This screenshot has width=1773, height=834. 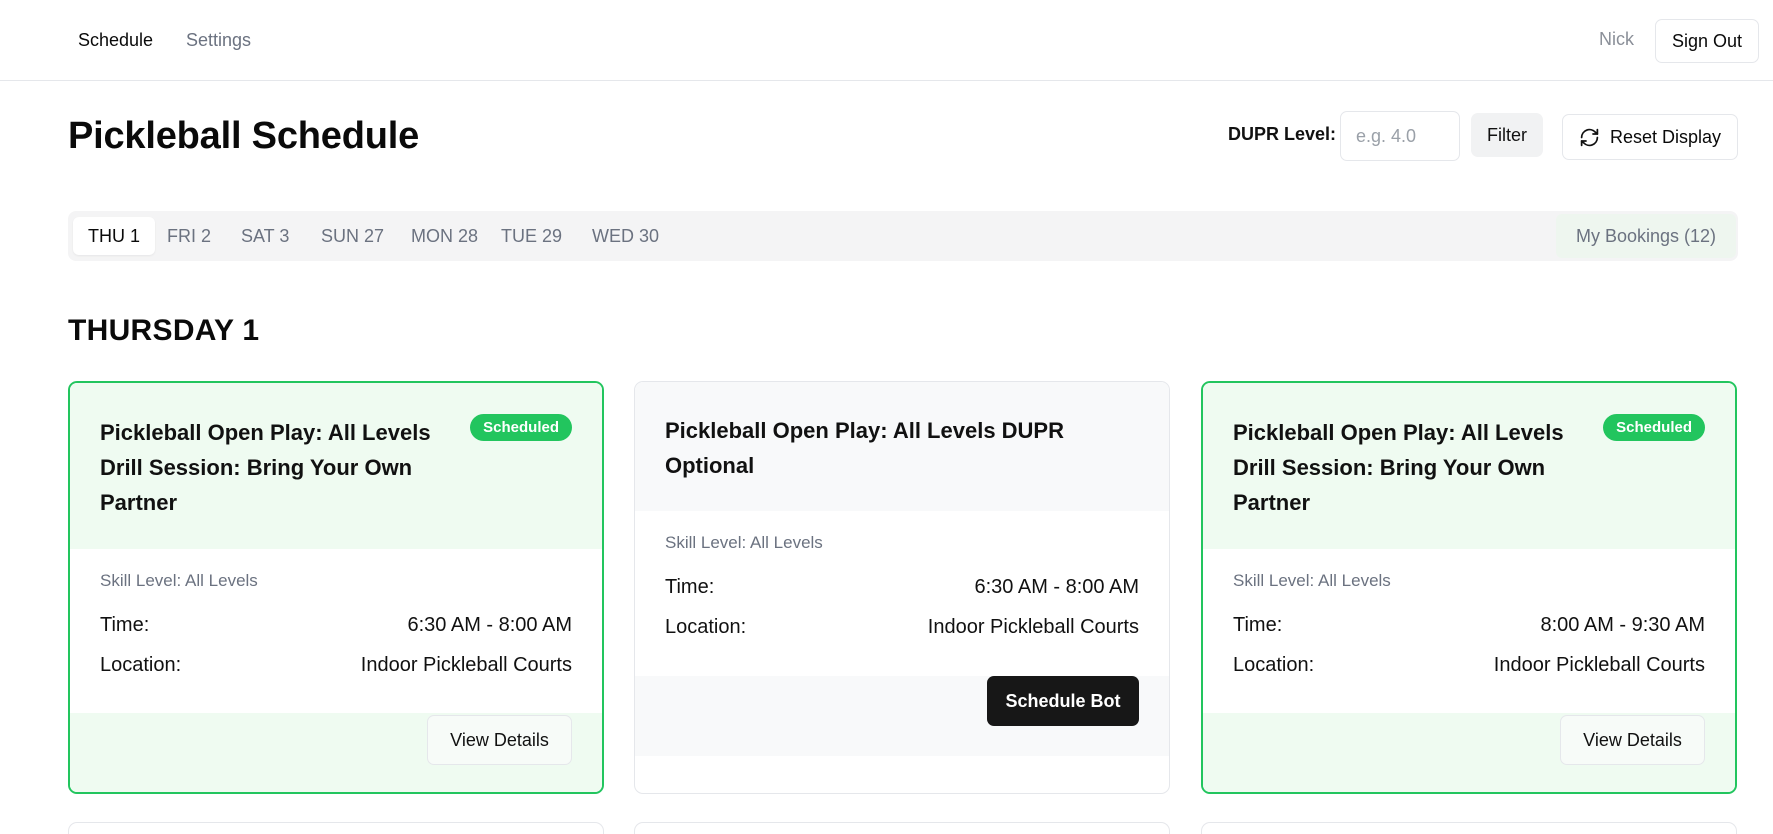 I want to click on tab-sat-3: SAT 3, so click(x=265, y=236).